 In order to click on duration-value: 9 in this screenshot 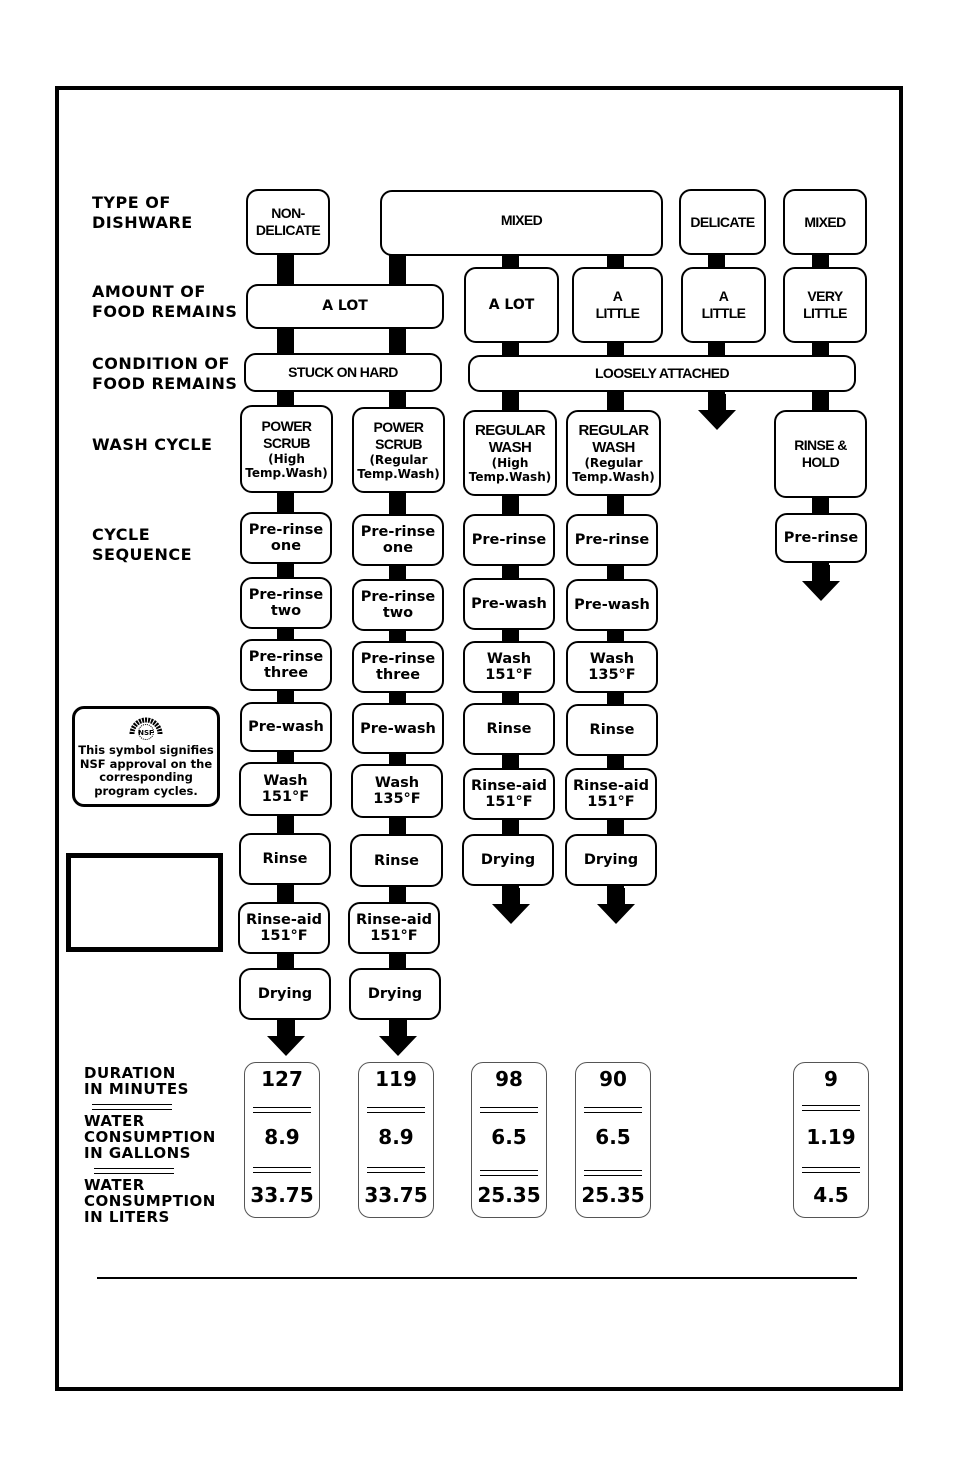, I will do `click(831, 1079)`.